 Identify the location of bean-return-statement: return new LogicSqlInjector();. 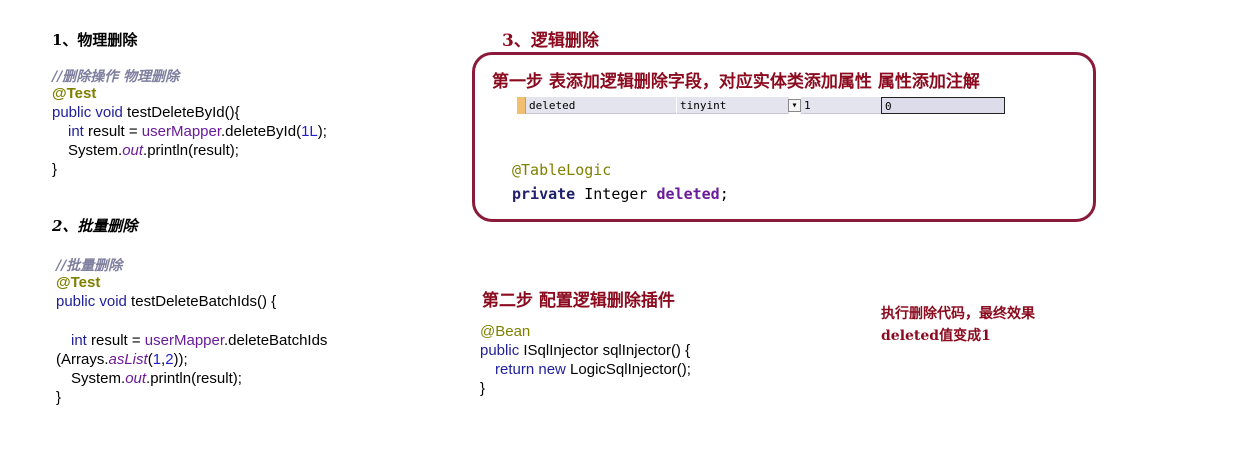
(593, 369).